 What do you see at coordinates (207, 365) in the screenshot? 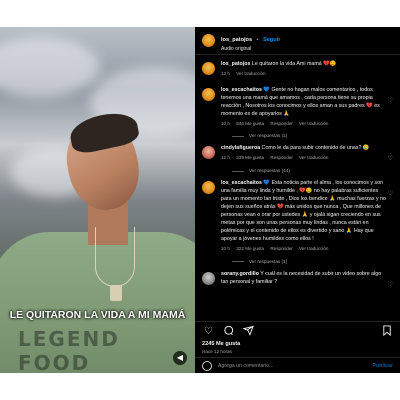
I see `emoji-icon` at bounding box center [207, 365].